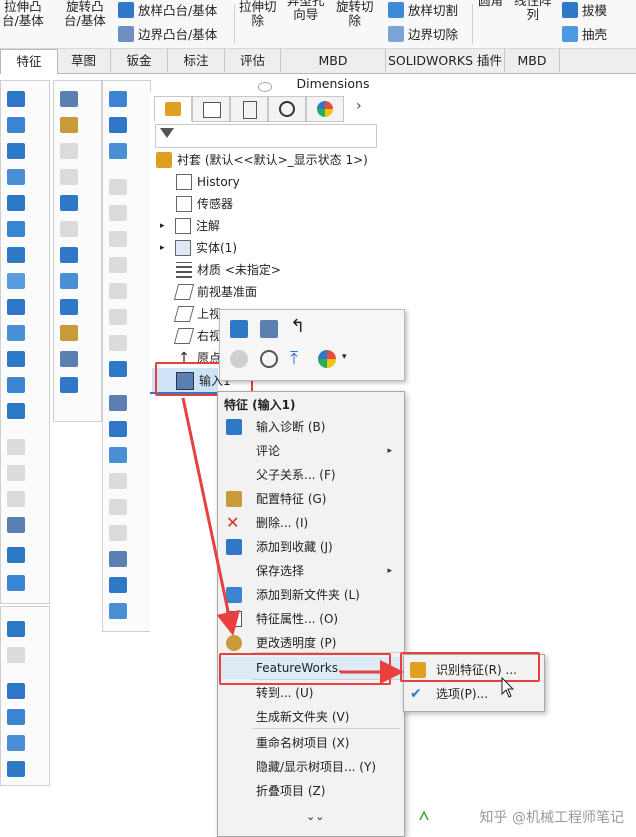 The width and height of the screenshot is (636, 837). What do you see at coordinates (211, 516) in the screenshot?
I see `arrow-to-menu` at bounding box center [211, 516].